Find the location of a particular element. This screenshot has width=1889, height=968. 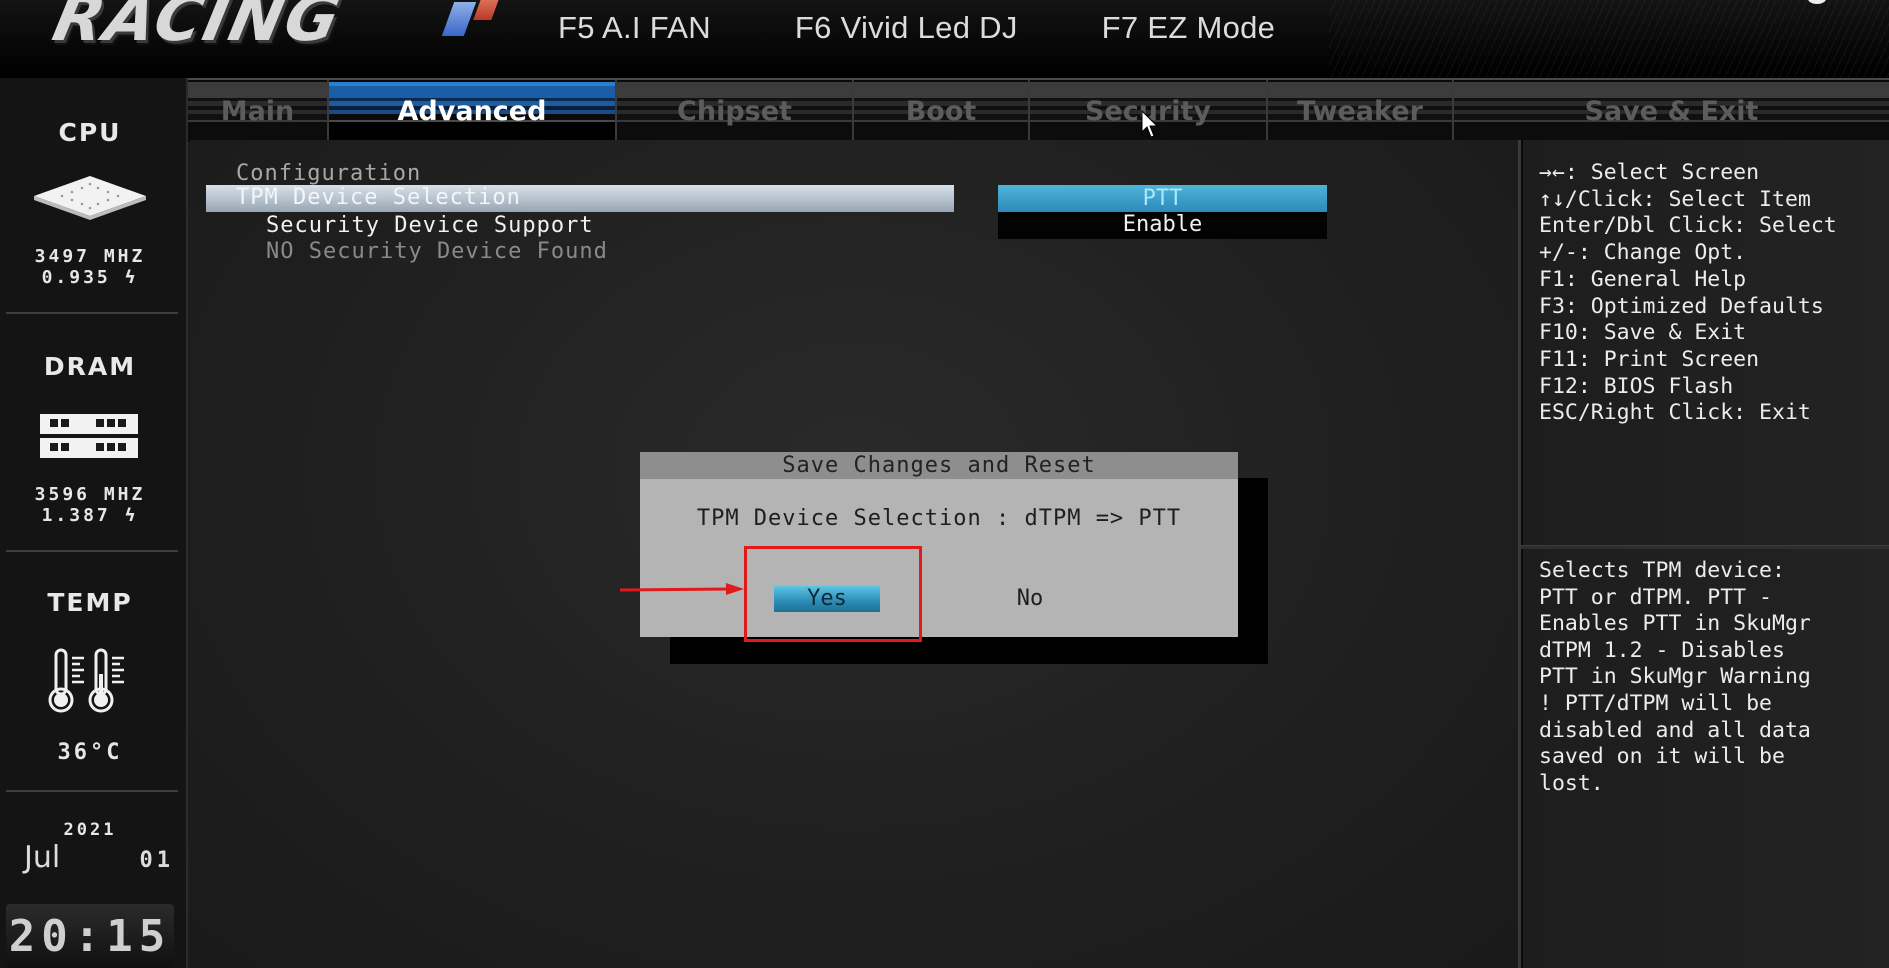

clock-display: 20:15 is located at coordinates (90, 936).